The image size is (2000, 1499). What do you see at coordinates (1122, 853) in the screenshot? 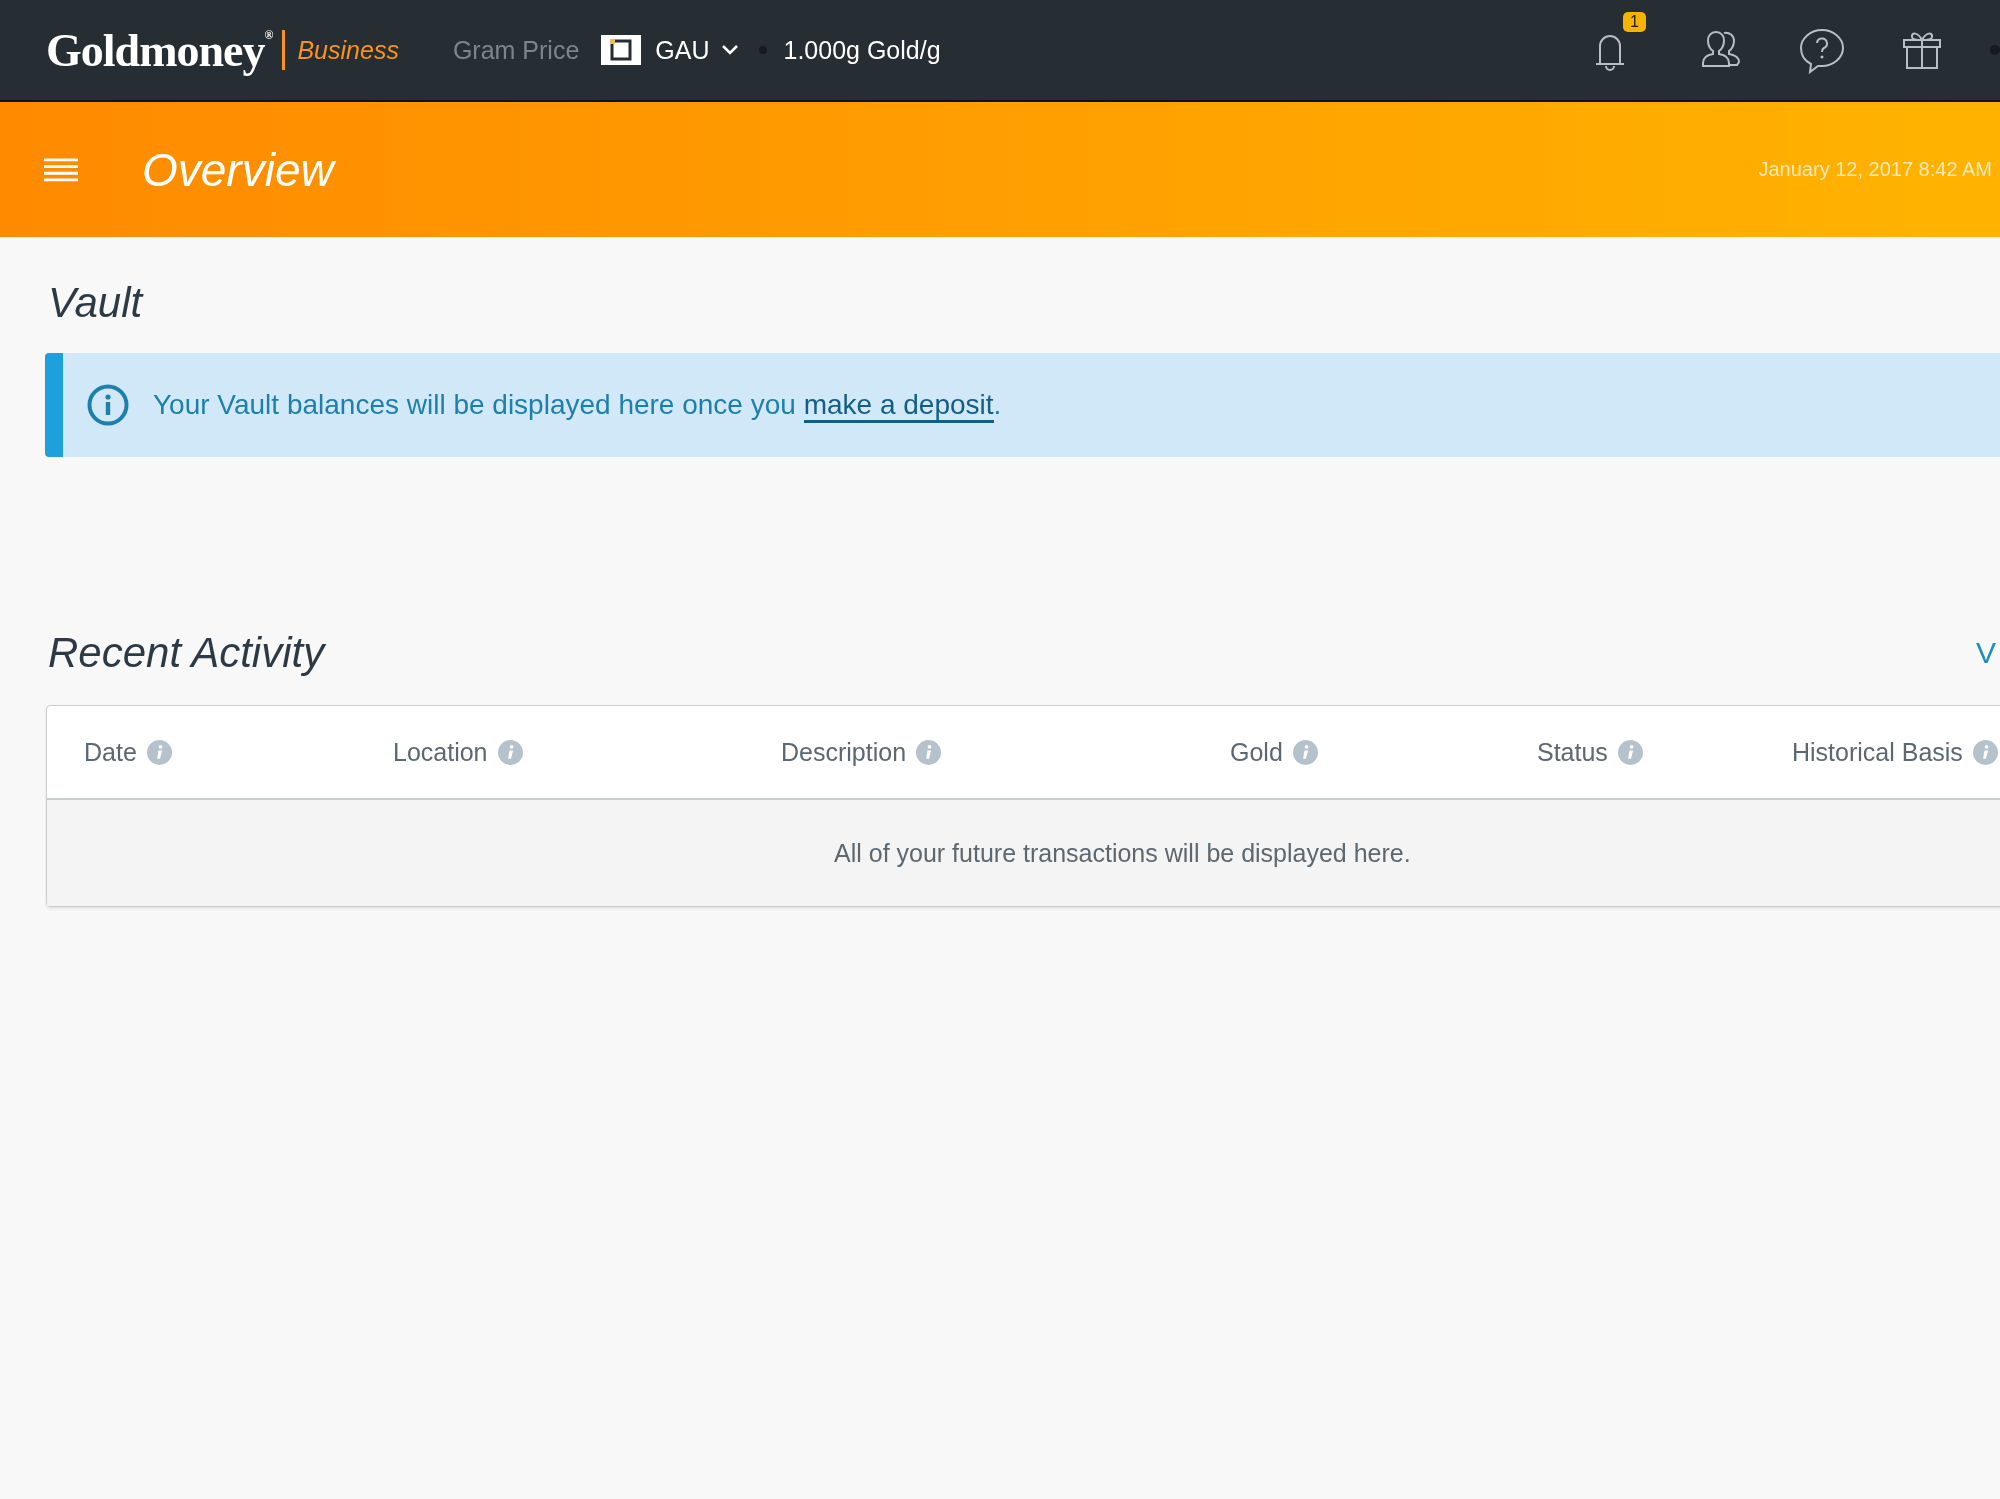
I see `empty-message: All of your future transactions will be displayed here.` at bounding box center [1122, 853].